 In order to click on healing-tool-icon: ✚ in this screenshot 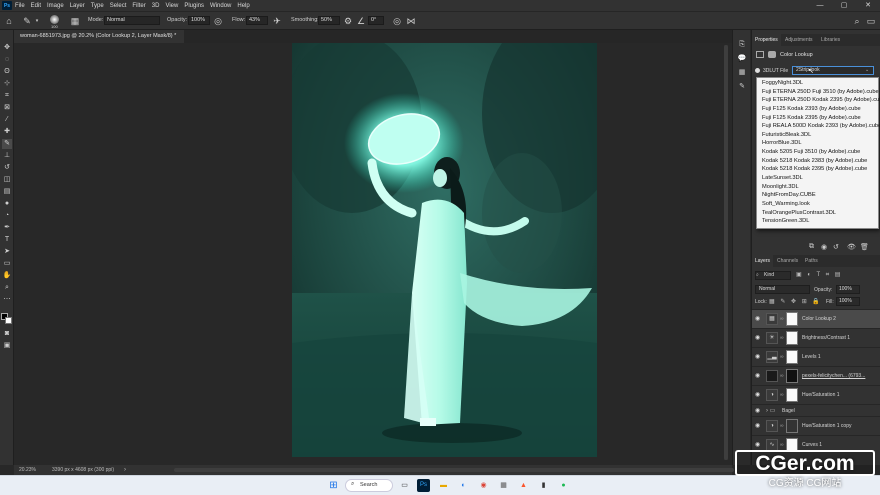, I will do `click(7, 132)`.